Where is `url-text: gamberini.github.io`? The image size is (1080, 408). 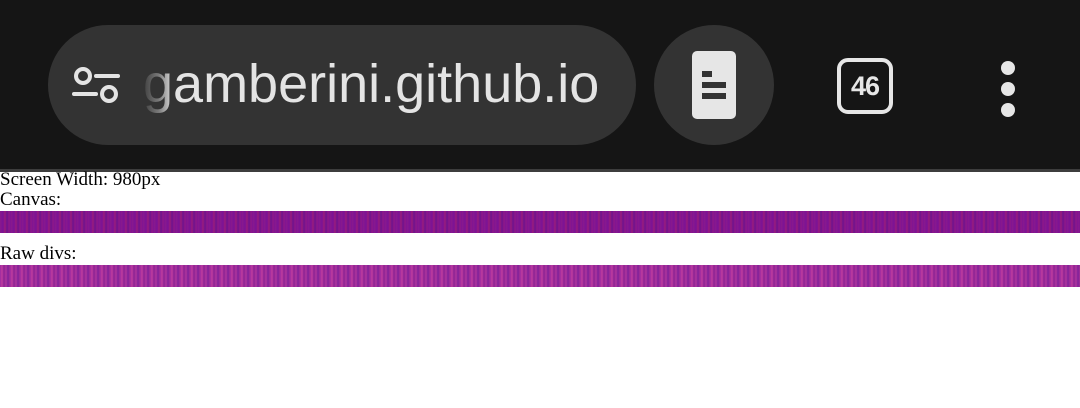 url-text: gamberini.github.io is located at coordinates (371, 84).